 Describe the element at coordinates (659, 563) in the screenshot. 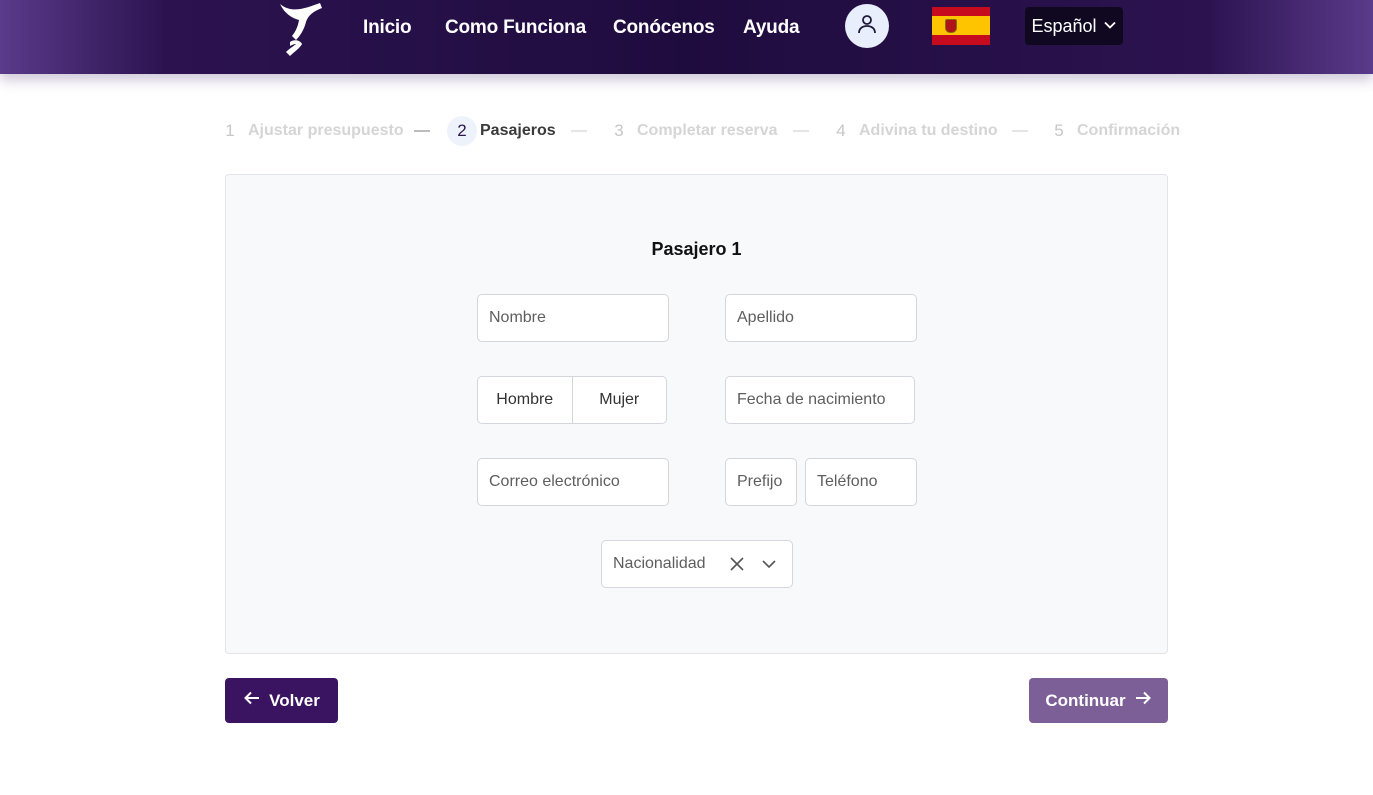

I see `nacionalidad-placeholder: Nacionalidad` at that location.